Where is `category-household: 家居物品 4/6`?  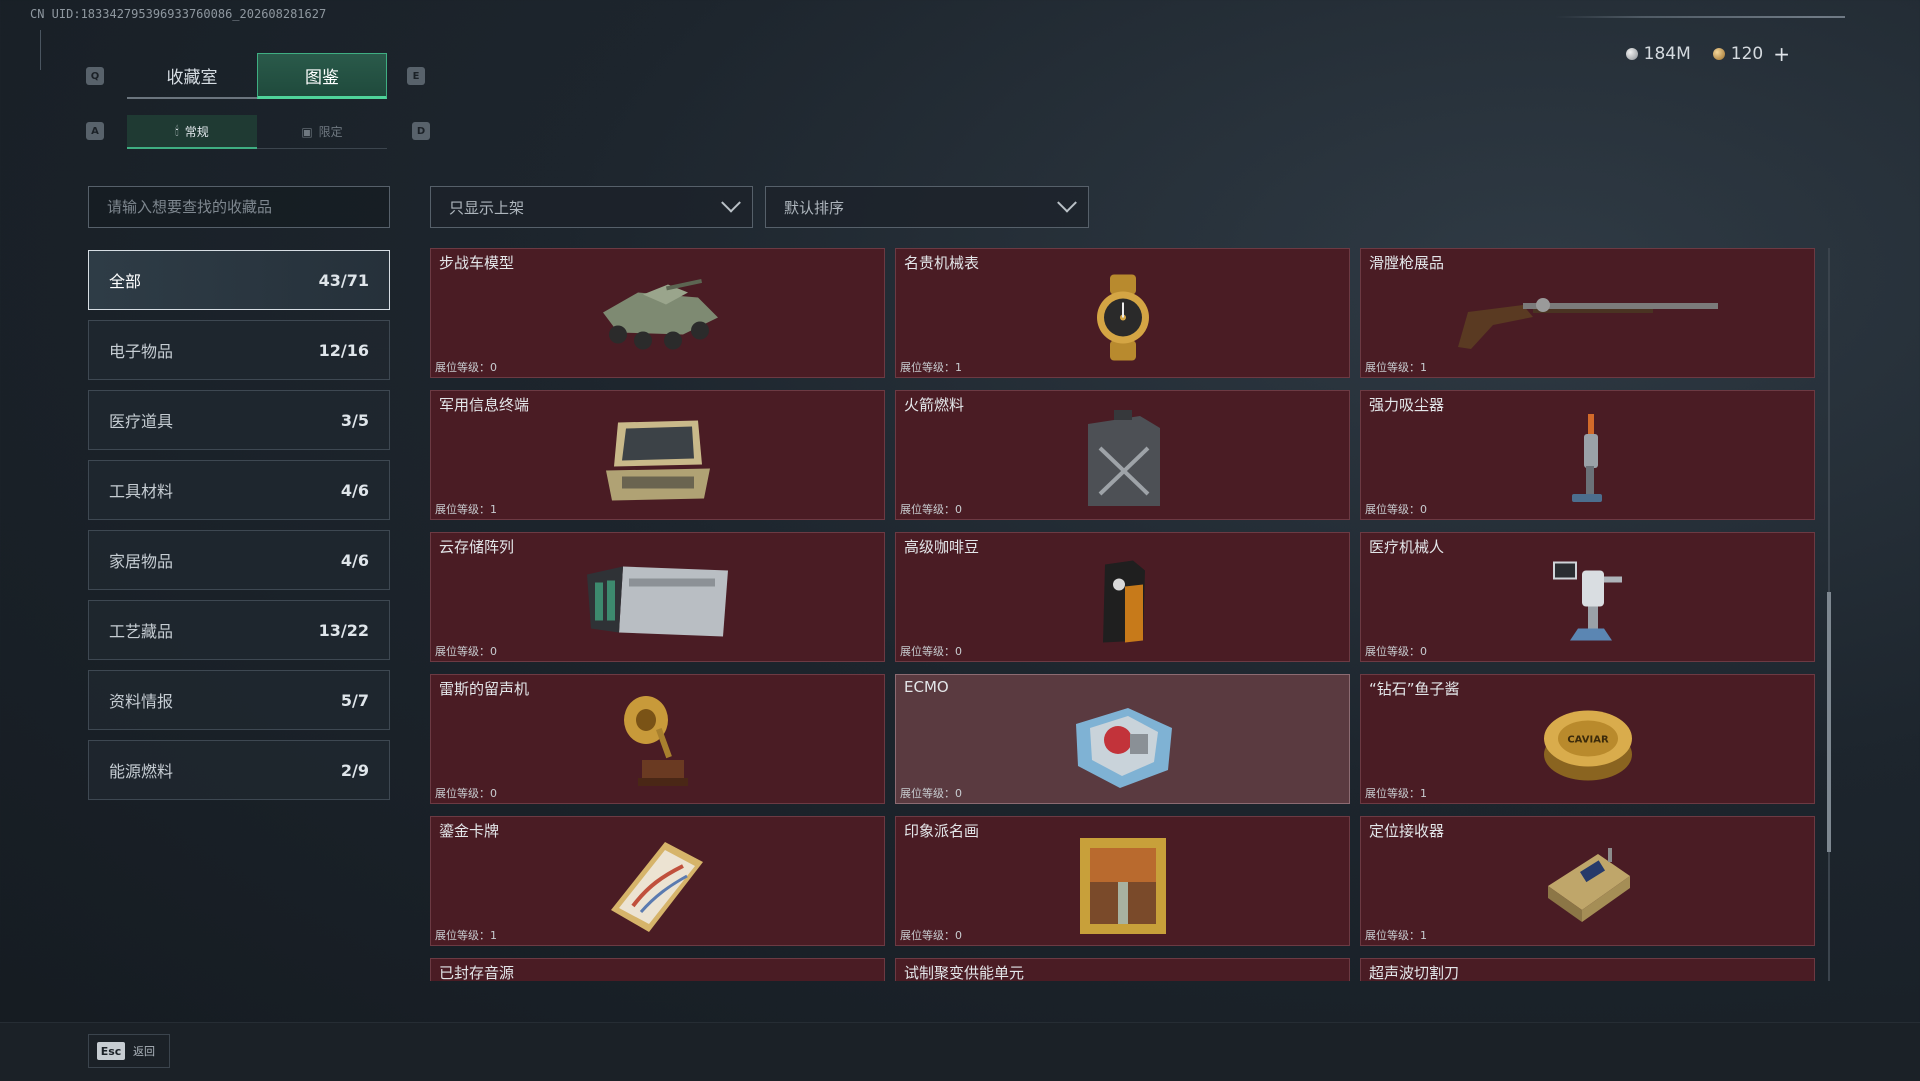 category-household: 家居物品 4/6 is located at coordinates (239, 560).